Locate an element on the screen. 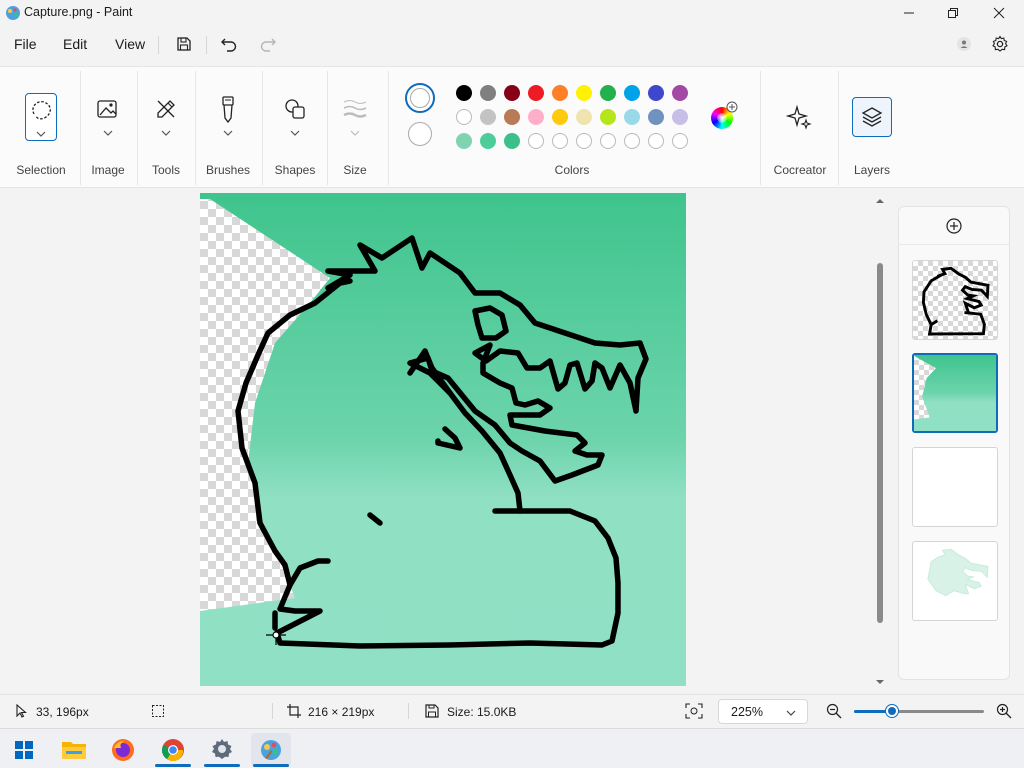  zoom-slider-thumb is located at coordinates (891, 711).